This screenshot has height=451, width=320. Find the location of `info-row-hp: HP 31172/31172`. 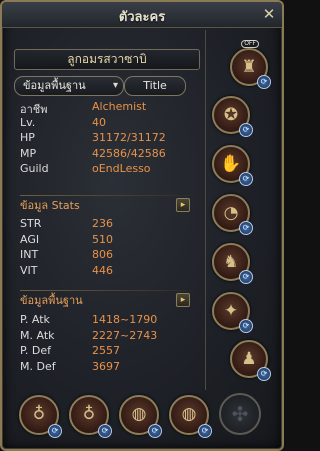

info-row-hp: HP 31172/31172 is located at coordinates (93, 137).